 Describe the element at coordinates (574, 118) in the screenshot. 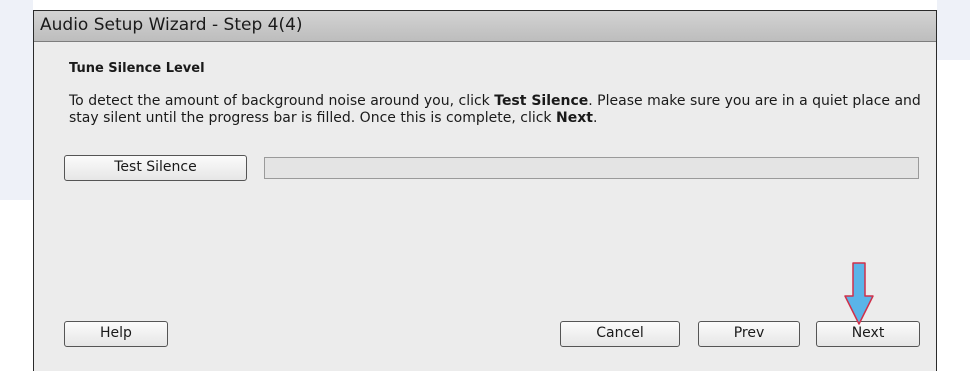

I see `instructions-bold-next: Next` at that location.